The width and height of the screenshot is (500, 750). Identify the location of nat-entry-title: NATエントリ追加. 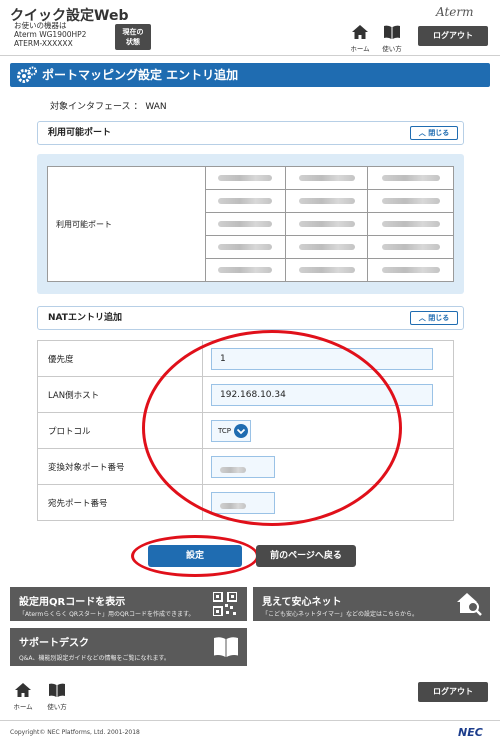
(85, 318).